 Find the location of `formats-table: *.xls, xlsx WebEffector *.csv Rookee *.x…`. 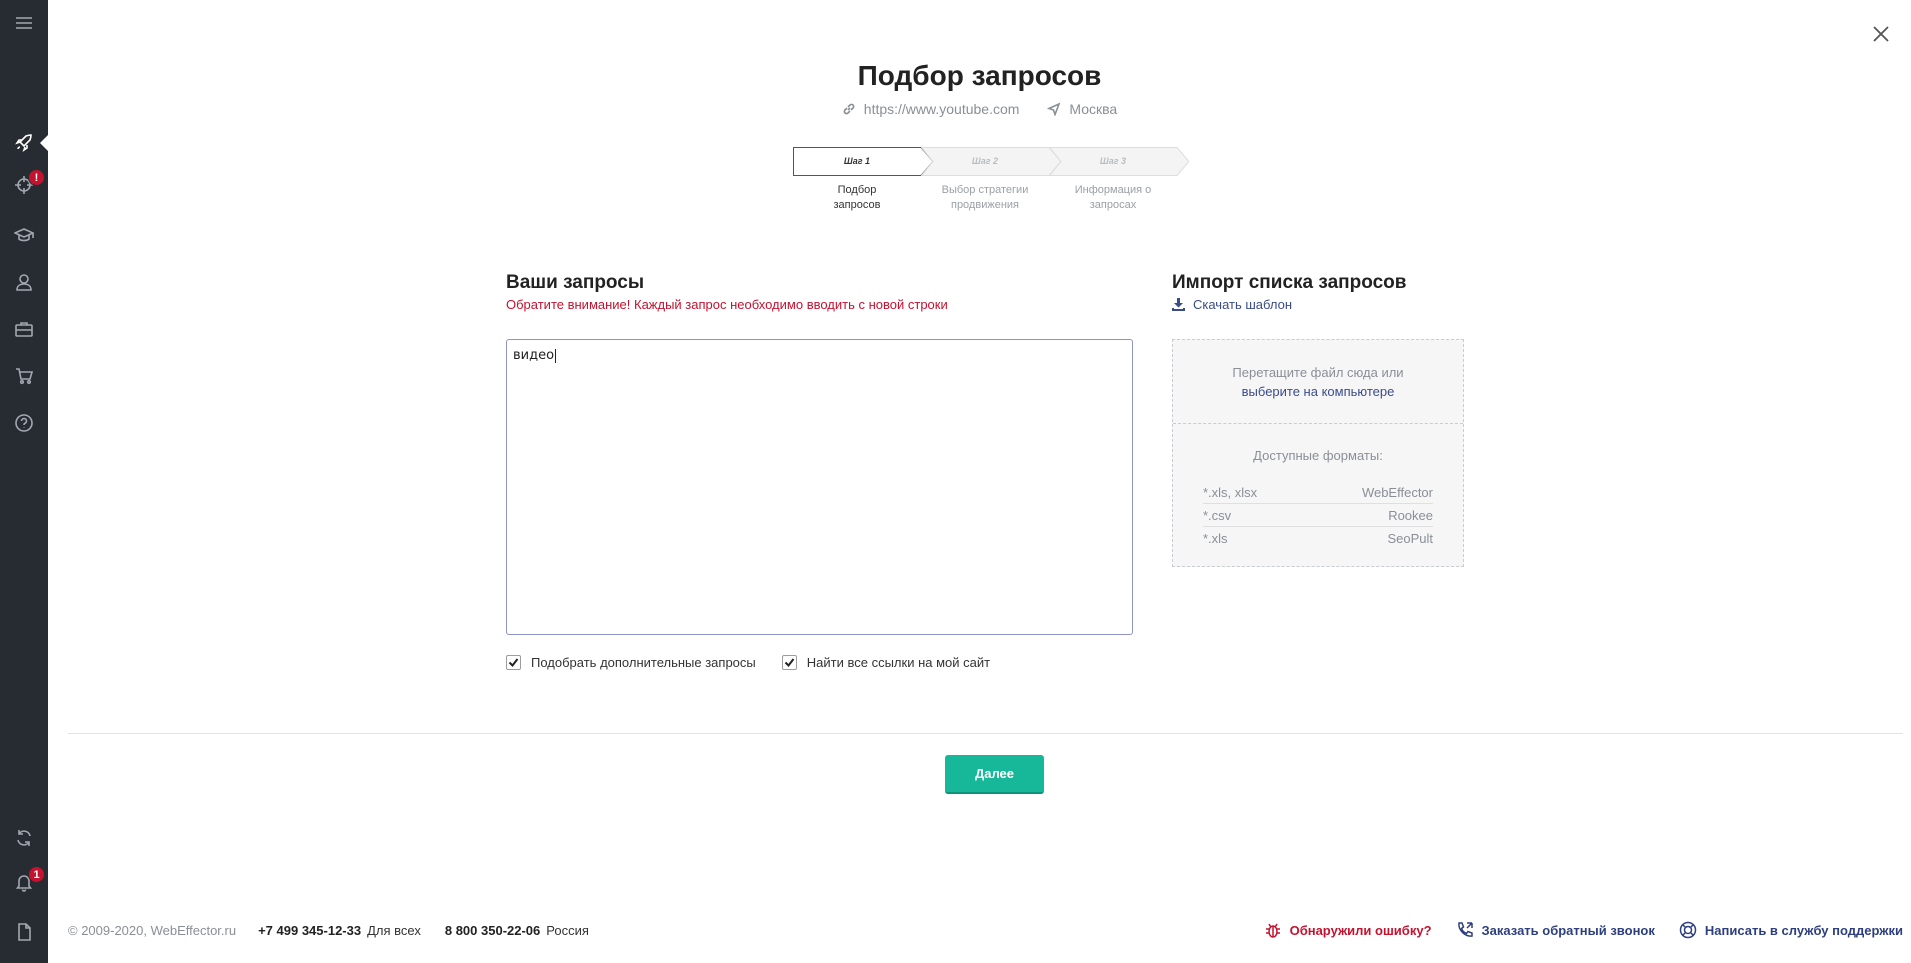

formats-table: *.xls, xlsx WebEffector *.csv Rookee *.x… is located at coordinates (1318, 515).